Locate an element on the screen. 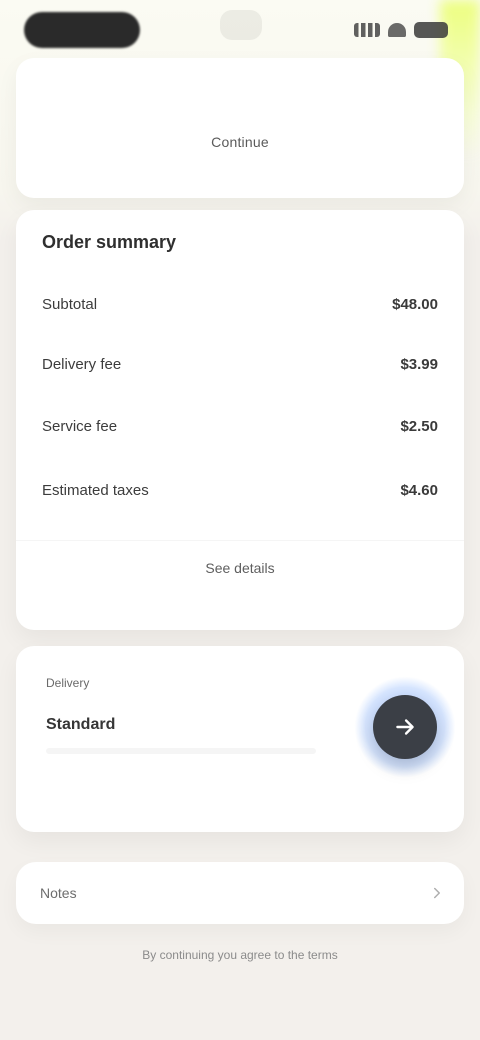 The height and width of the screenshot is (1040, 480). summary-row-label: Delivery fee is located at coordinates (82, 364).